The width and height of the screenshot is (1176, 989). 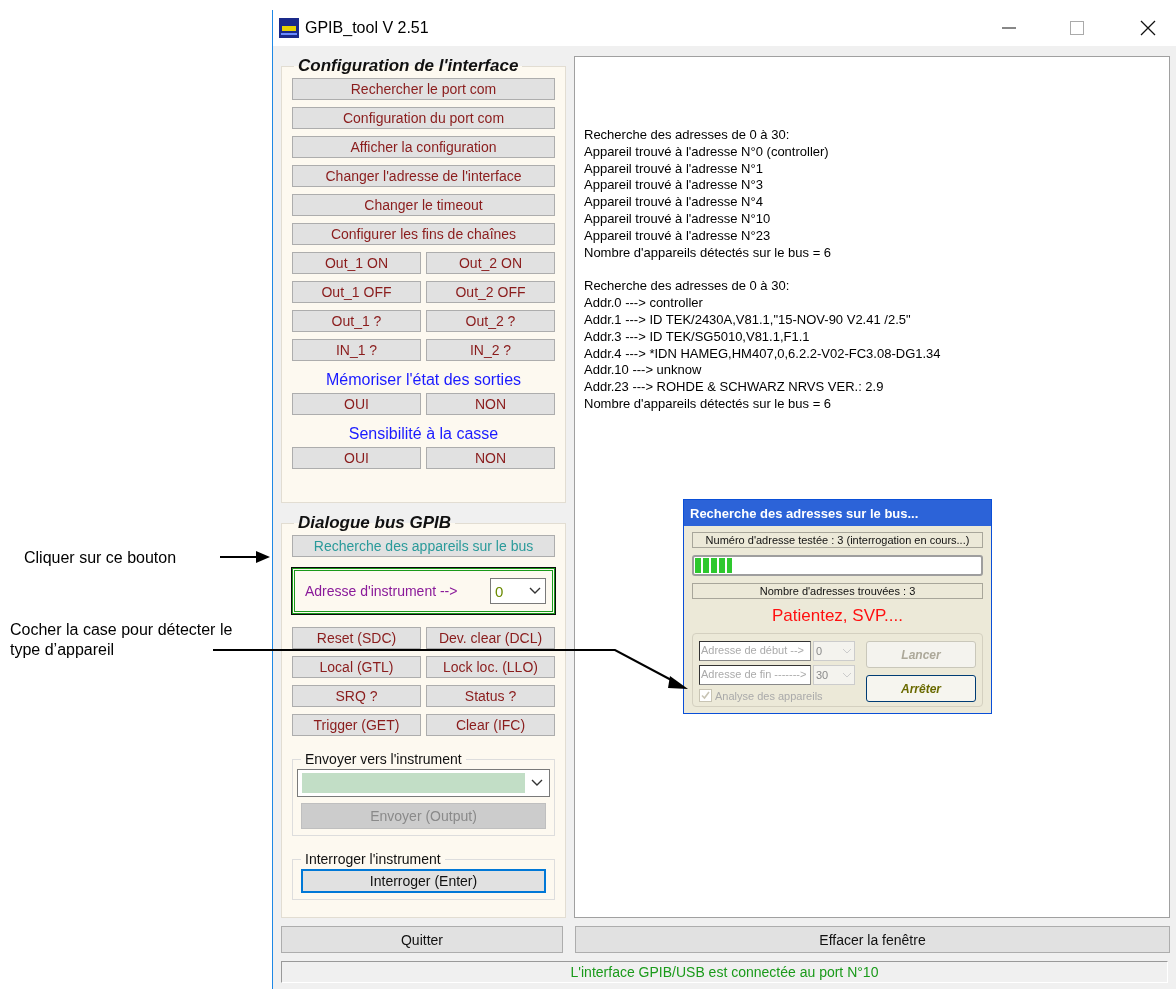 I want to click on command-button: Status ?, so click(x=490, y=696).